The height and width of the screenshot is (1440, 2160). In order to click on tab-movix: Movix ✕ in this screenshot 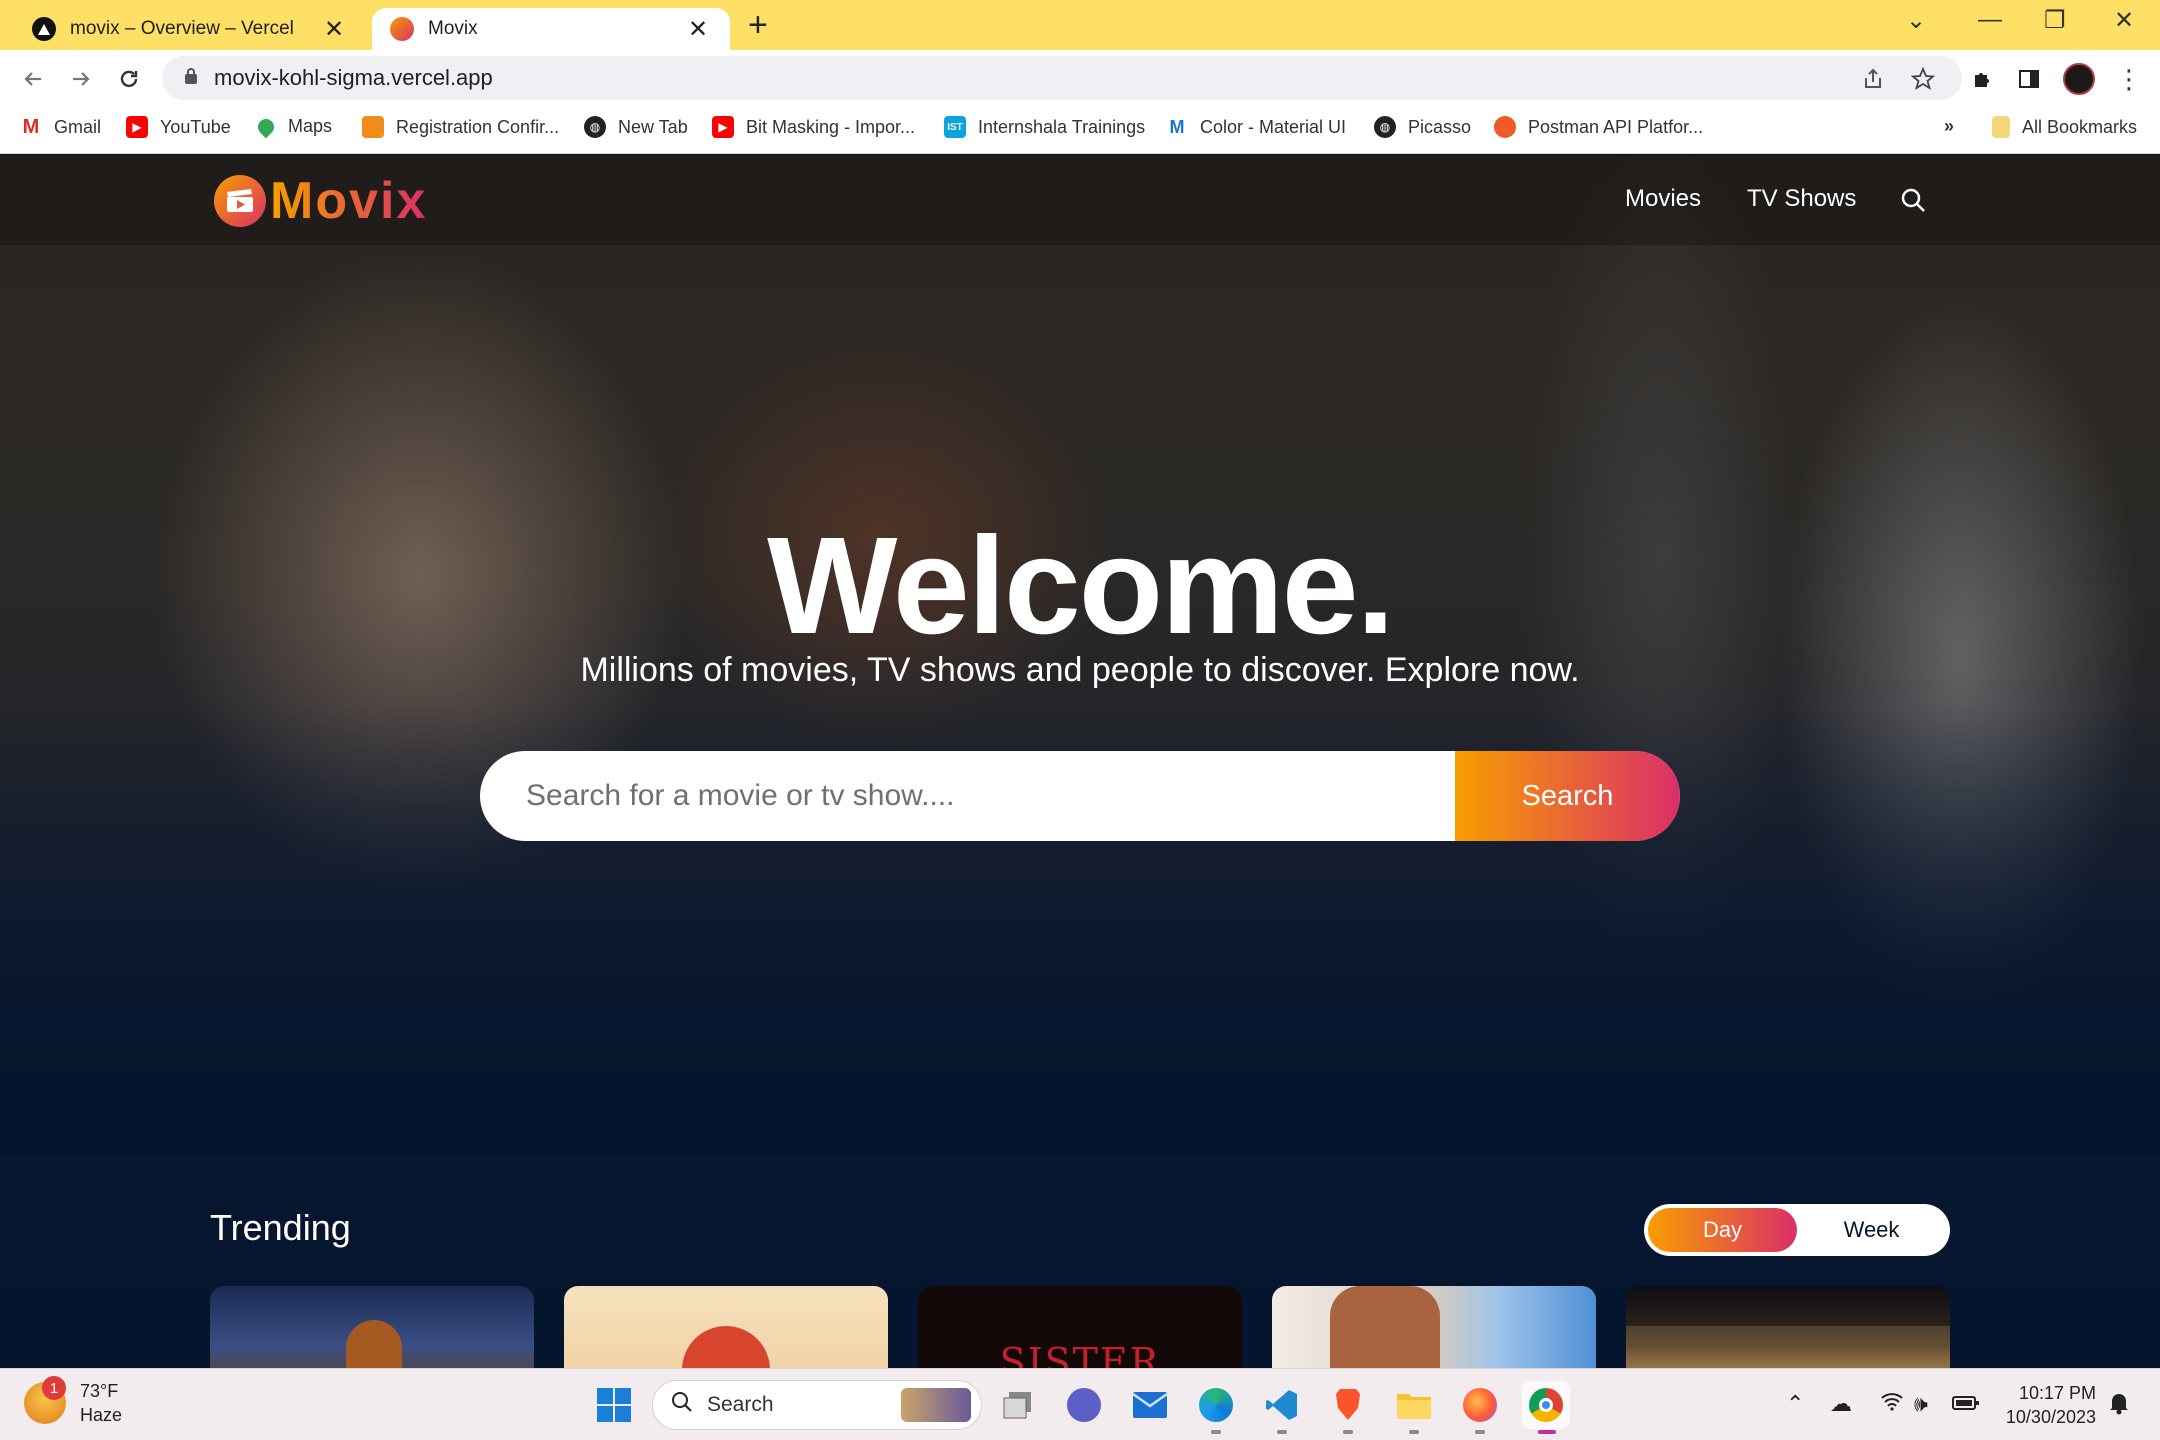, I will do `click(551, 29)`.